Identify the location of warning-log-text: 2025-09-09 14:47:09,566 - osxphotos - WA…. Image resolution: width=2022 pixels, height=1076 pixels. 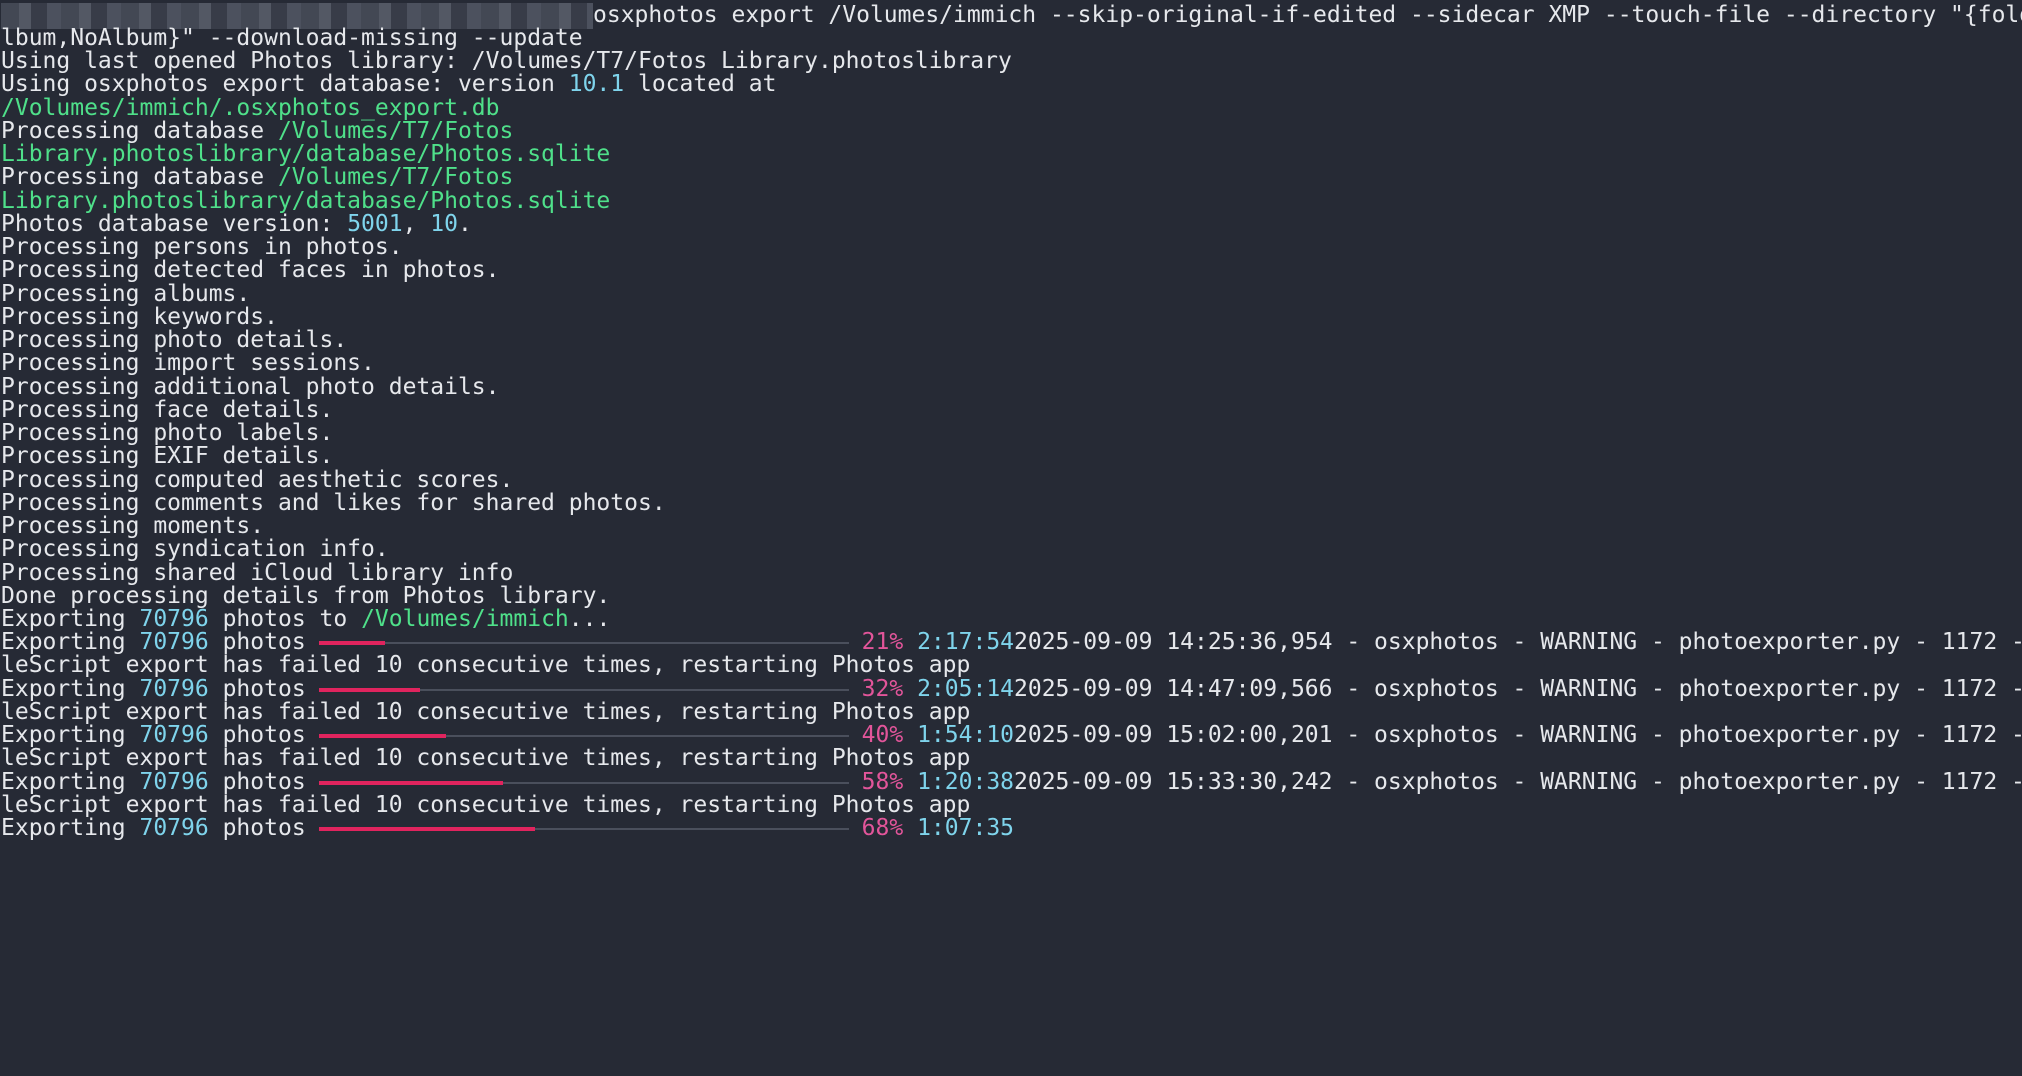
(1518, 689).